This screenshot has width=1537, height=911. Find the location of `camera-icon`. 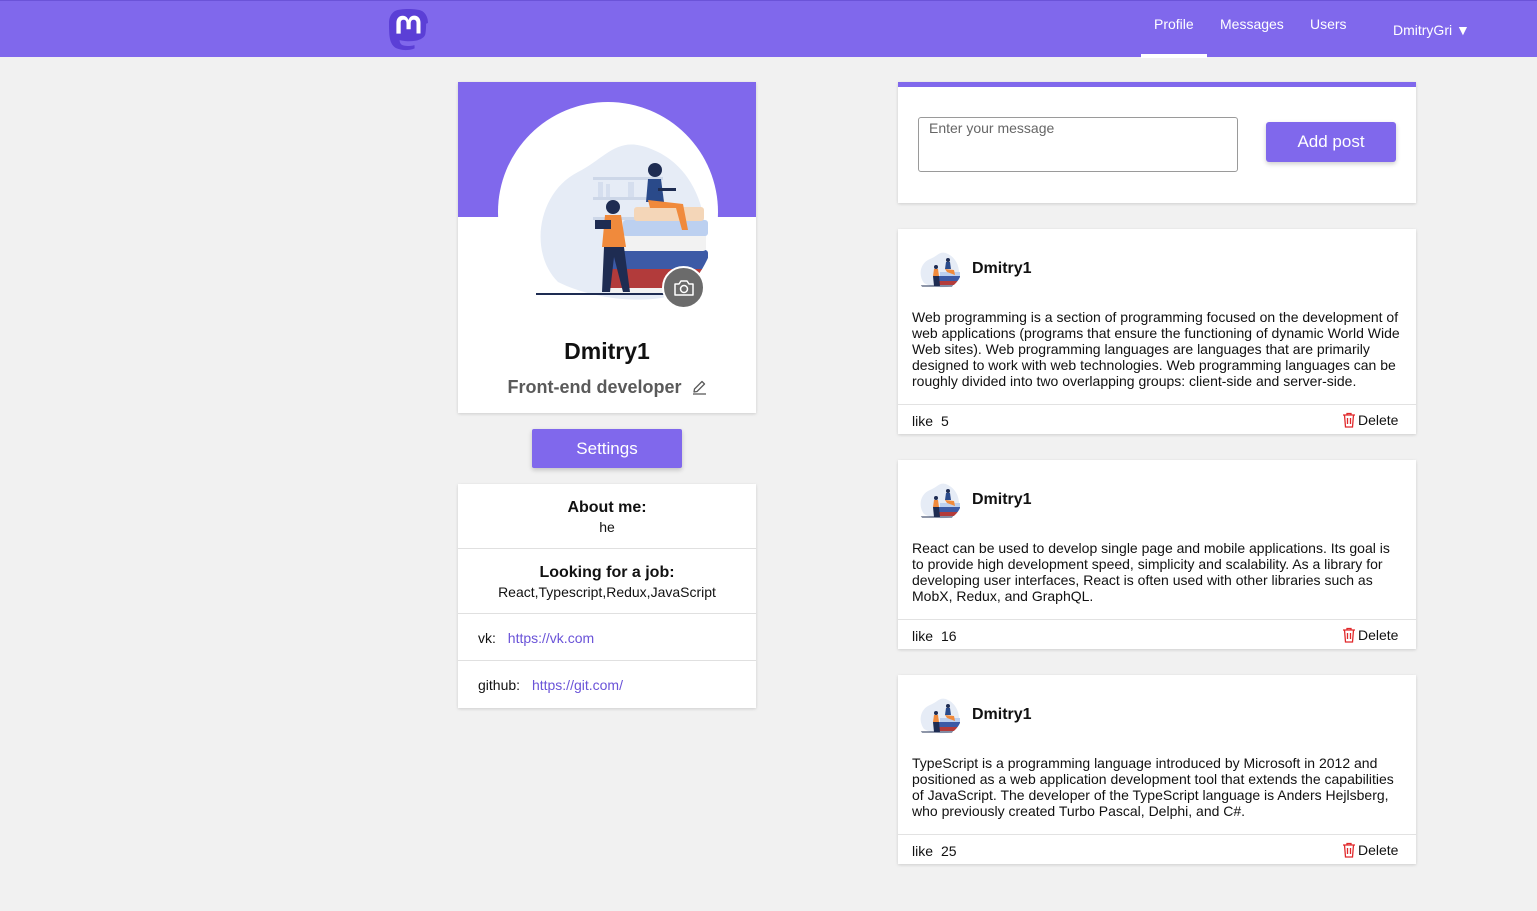

camera-icon is located at coordinates (683, 287).